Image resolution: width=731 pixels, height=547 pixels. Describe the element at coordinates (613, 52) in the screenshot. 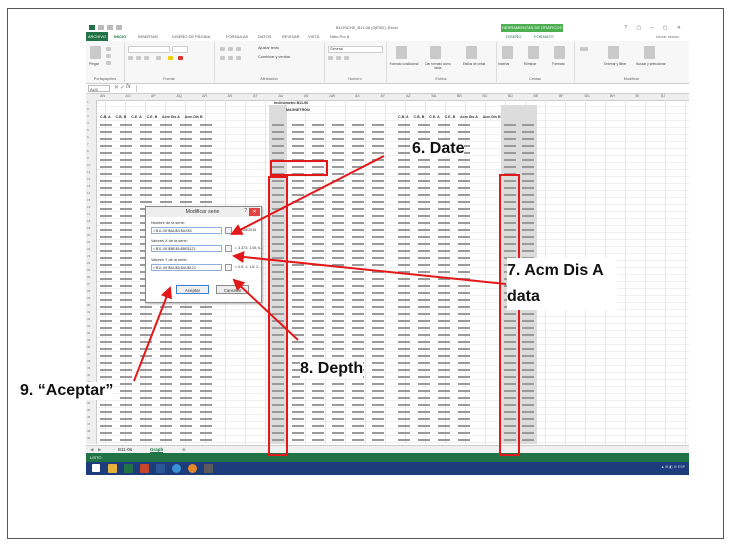

I see `sort-filter-icon` at that location.